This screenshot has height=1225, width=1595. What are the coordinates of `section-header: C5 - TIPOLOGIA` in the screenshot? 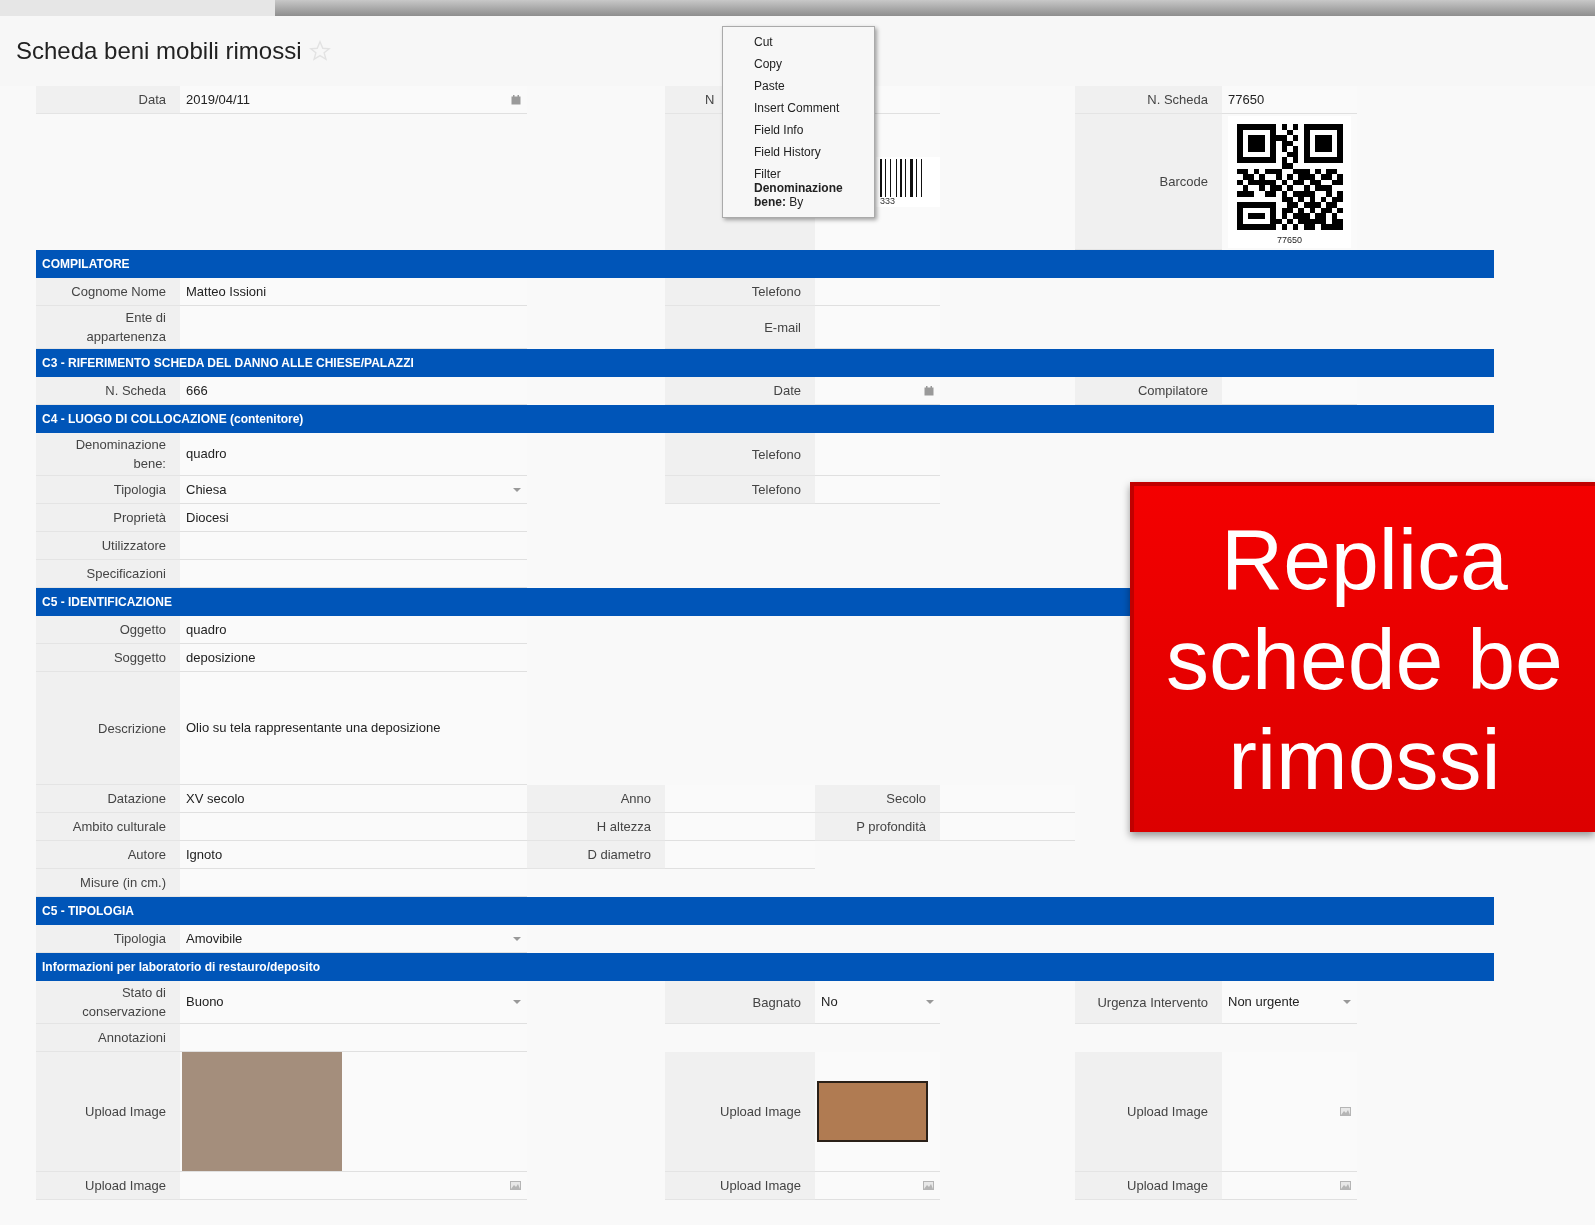 It's located at (765, 911).